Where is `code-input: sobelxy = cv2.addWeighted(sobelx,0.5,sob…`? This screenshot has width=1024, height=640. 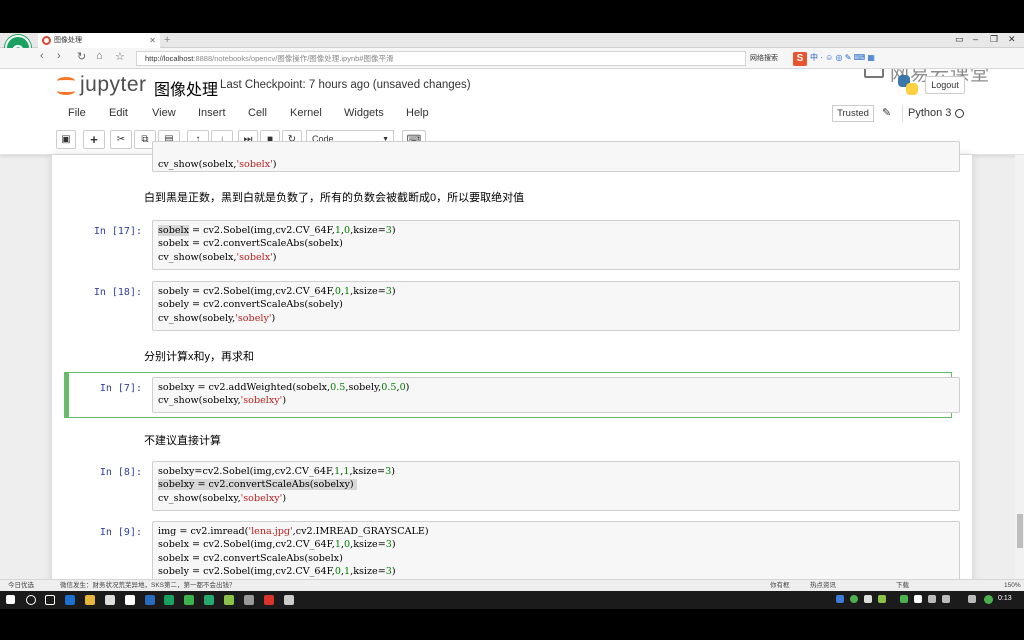
code-input: sobelxy = cv2.addWeighted(sobelx,0.5,sob… is located at coordinates (556, 395).